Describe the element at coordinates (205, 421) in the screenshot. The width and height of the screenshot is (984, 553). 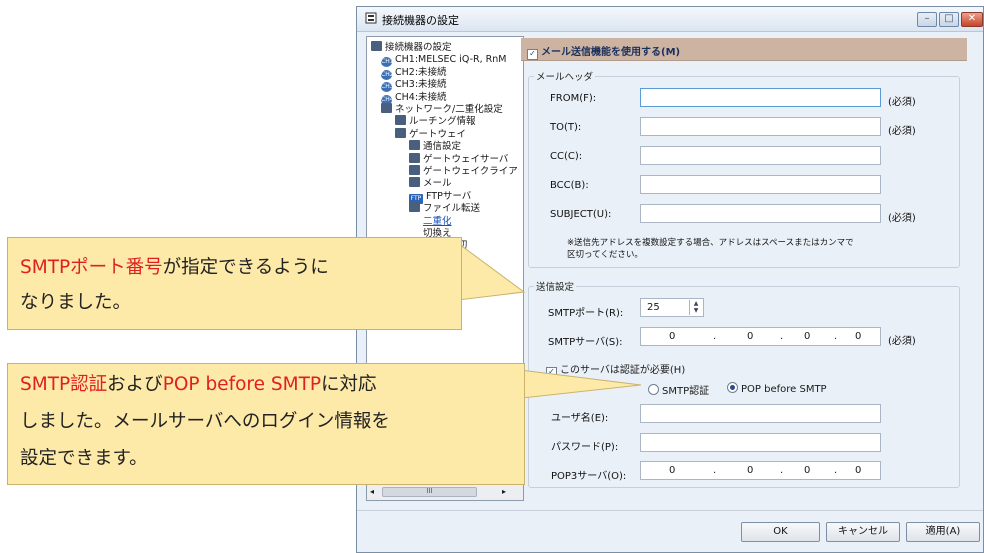
I see `callout2-line2: しました。メールサーバへのログイン情報を` at that location.